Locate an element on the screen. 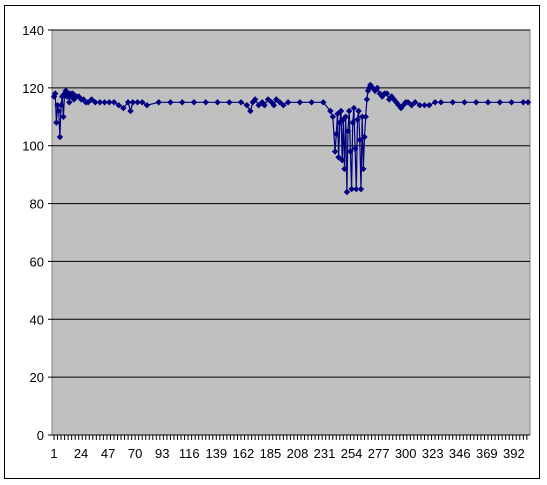 The width and height of the screenshot is (547, 485). x-tick-label: 392 is located at coordinates (514, 453).